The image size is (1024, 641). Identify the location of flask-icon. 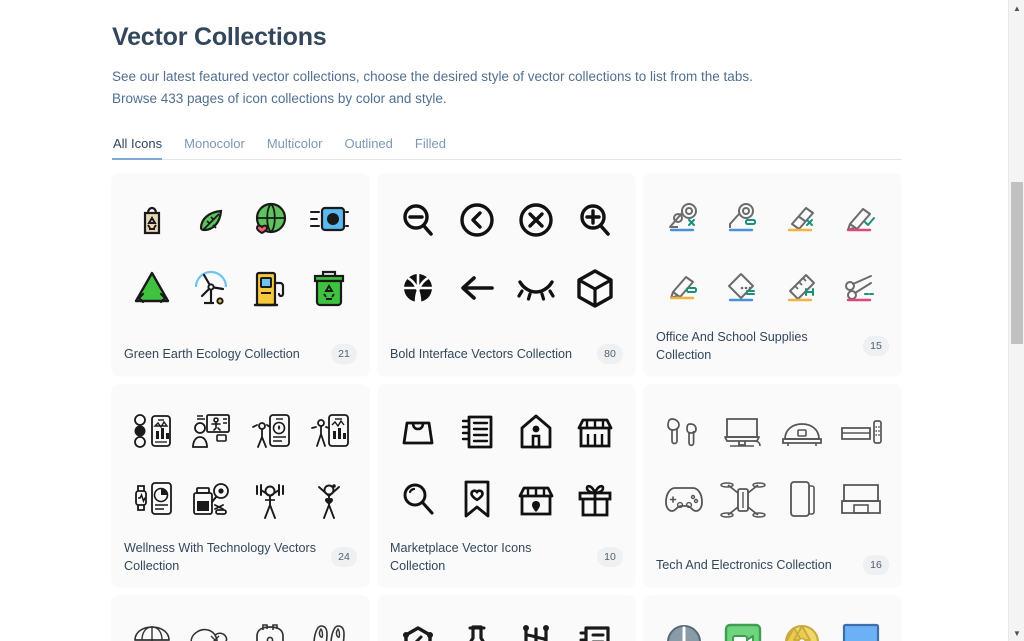
(477, 627).